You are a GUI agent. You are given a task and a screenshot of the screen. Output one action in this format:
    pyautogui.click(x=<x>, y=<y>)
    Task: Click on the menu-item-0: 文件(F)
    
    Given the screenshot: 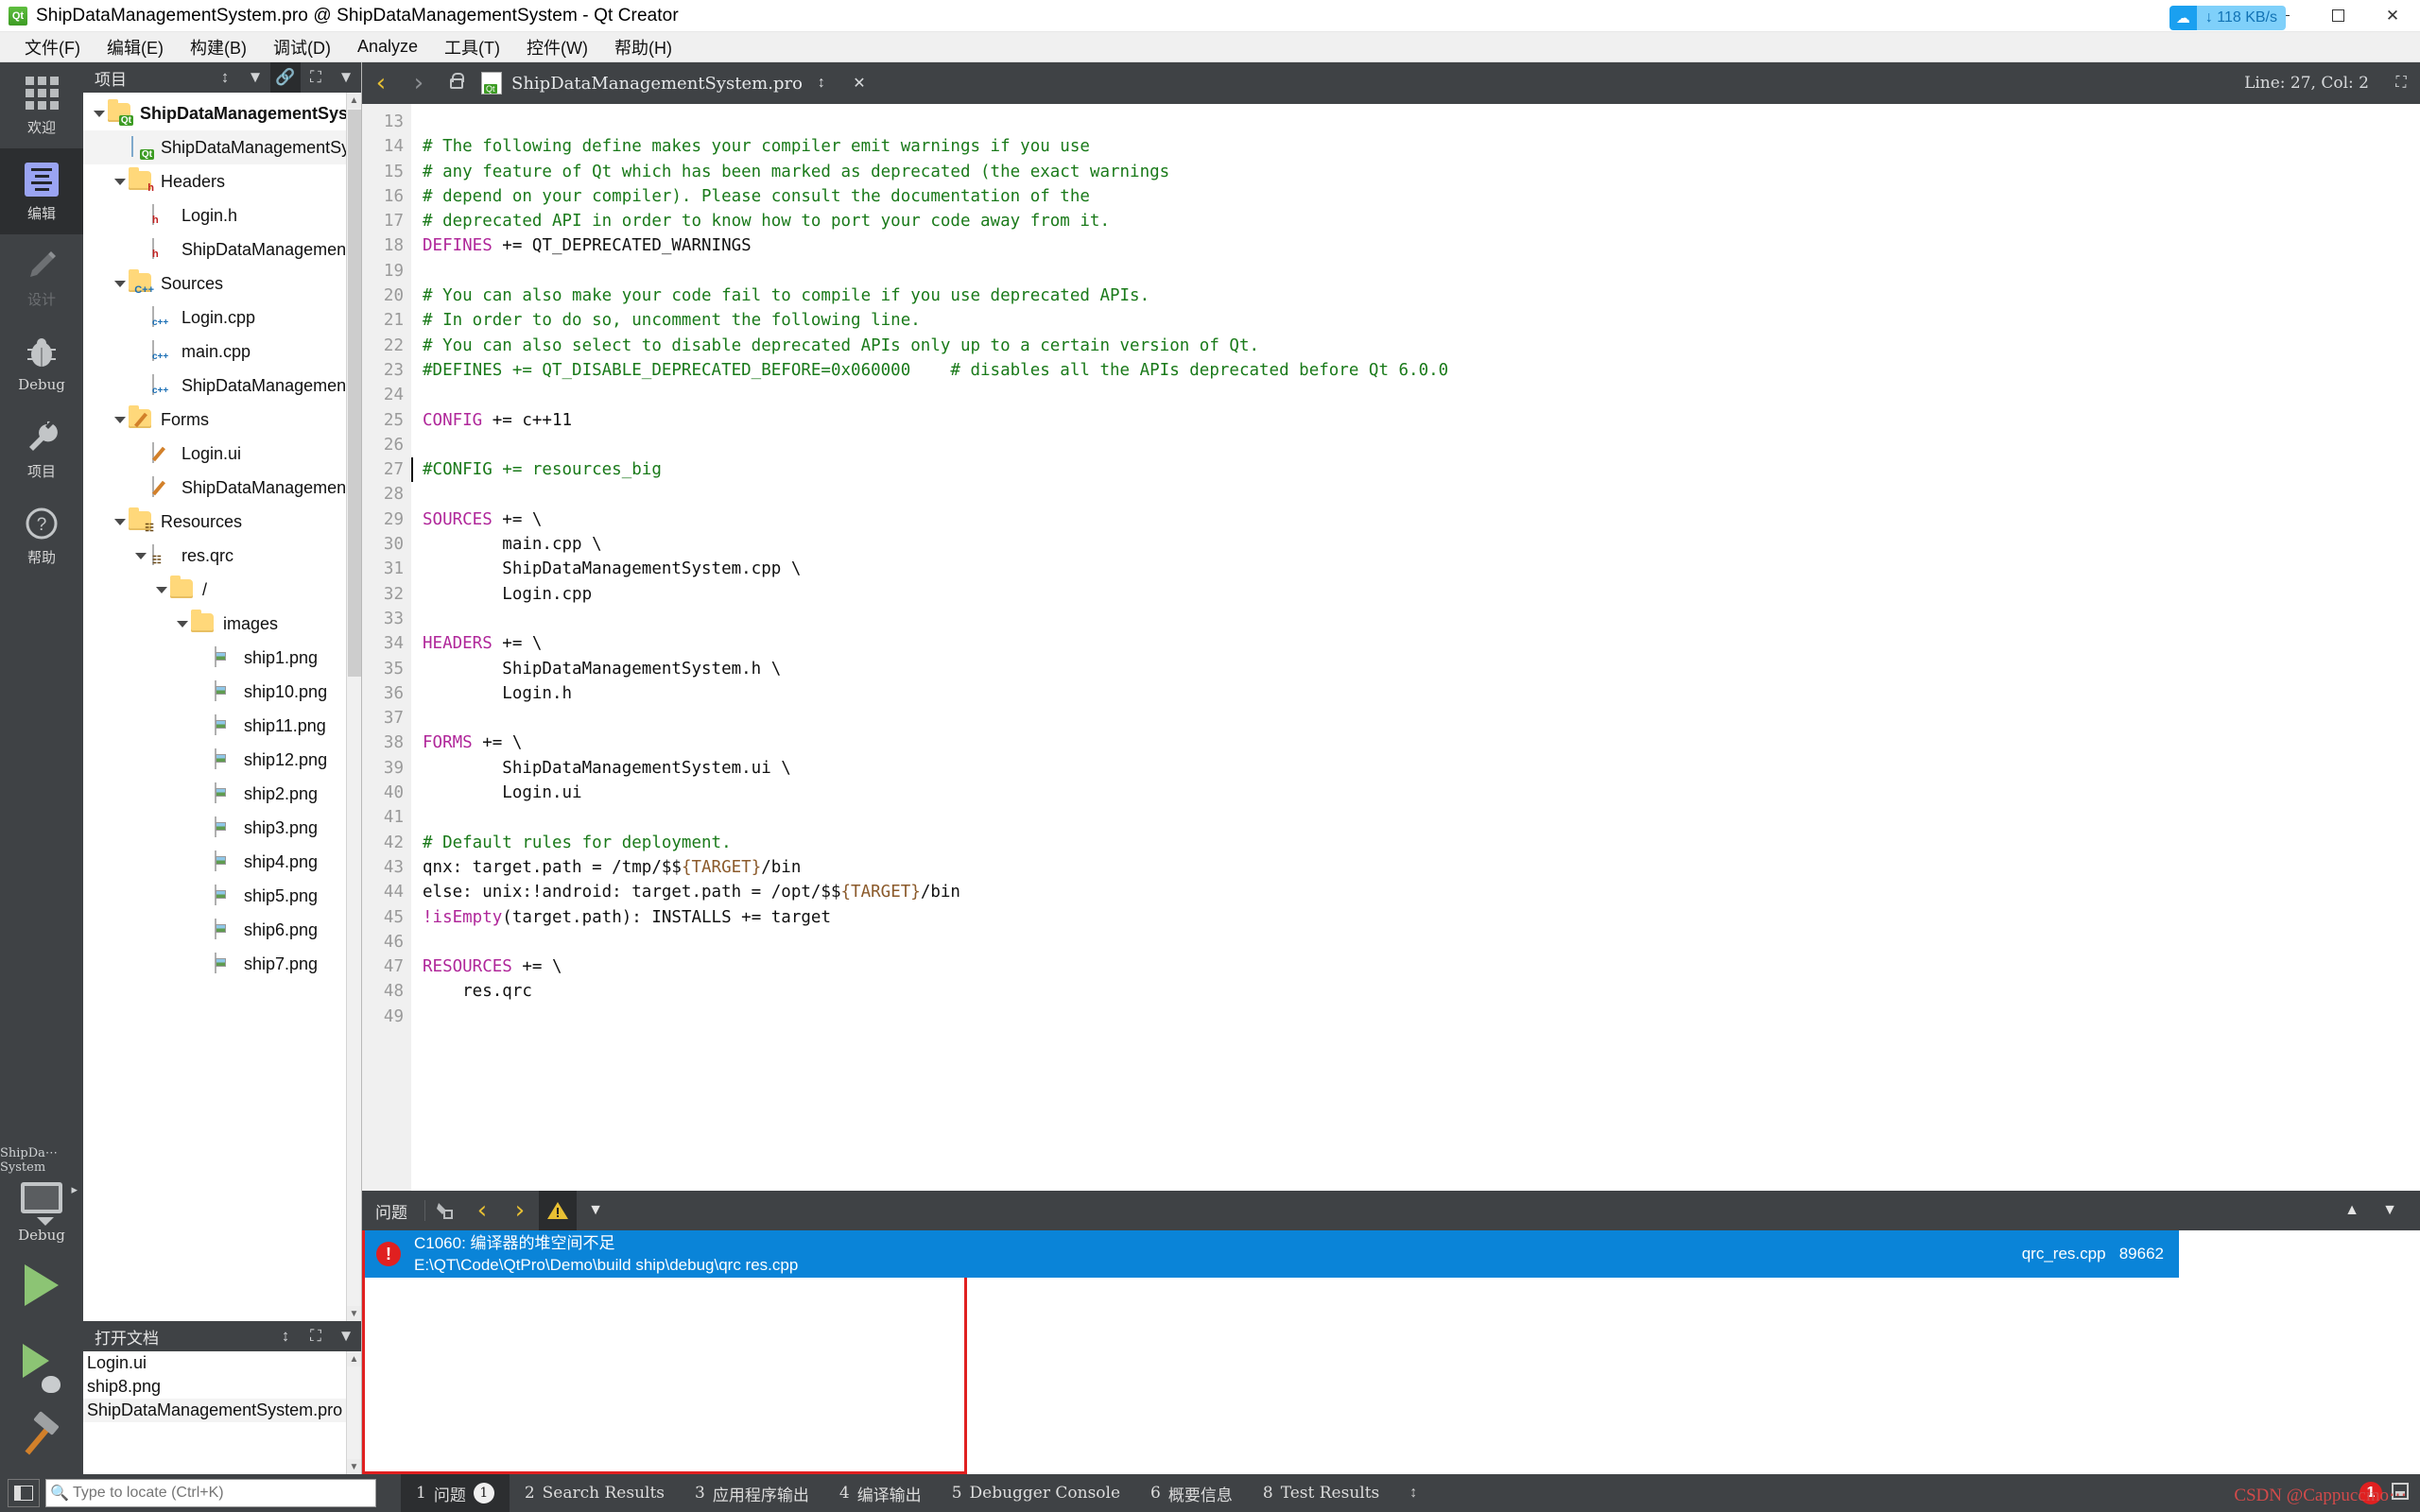 What is the action you would take?
    pyautogui.click(x=52, y=47)
    